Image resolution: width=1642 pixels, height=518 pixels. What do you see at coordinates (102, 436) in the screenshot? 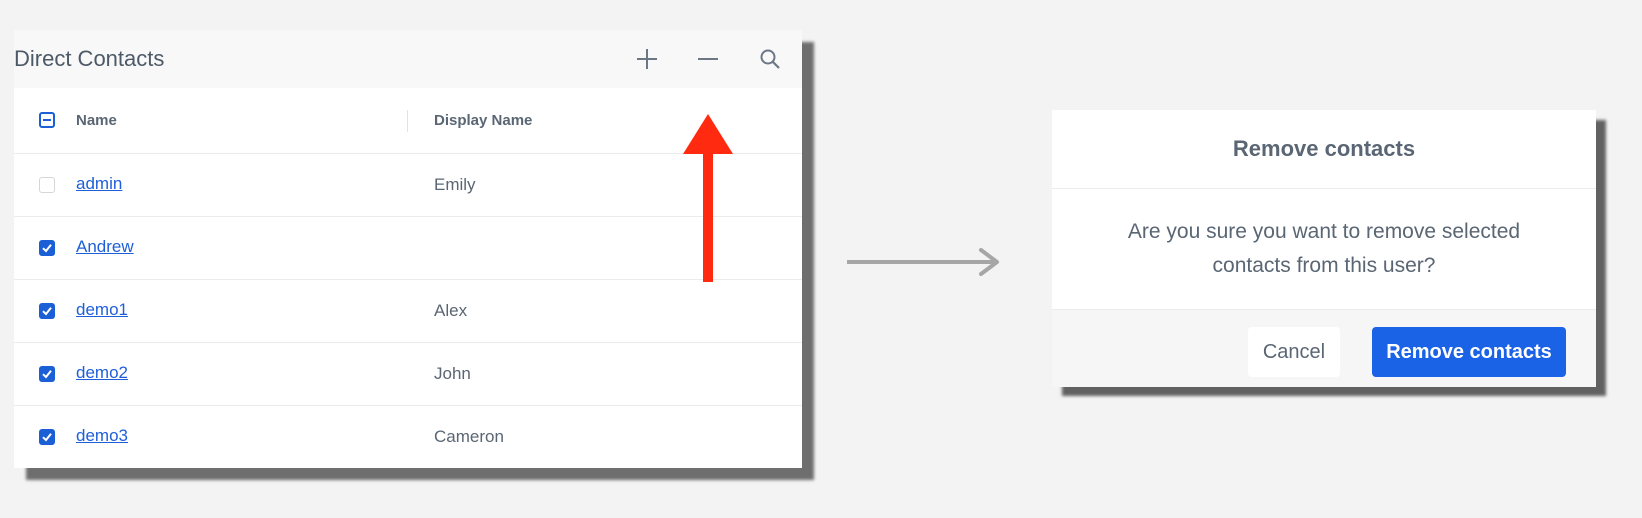
I see `contact-name-link: demo3` at bounding box center [102, 436].